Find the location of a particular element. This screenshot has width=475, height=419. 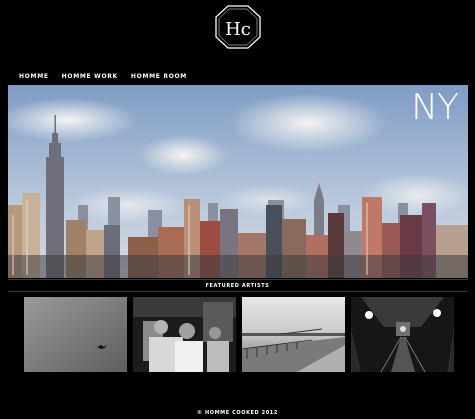

nav-homme: HOMME is located at coordinates (34, 76).